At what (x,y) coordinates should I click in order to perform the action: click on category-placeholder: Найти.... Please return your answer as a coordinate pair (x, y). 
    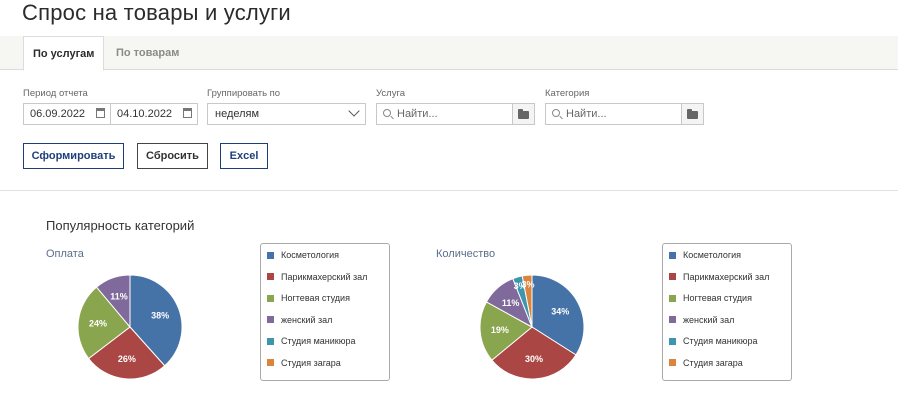
    Looking at the image, I should click on (586, 114).